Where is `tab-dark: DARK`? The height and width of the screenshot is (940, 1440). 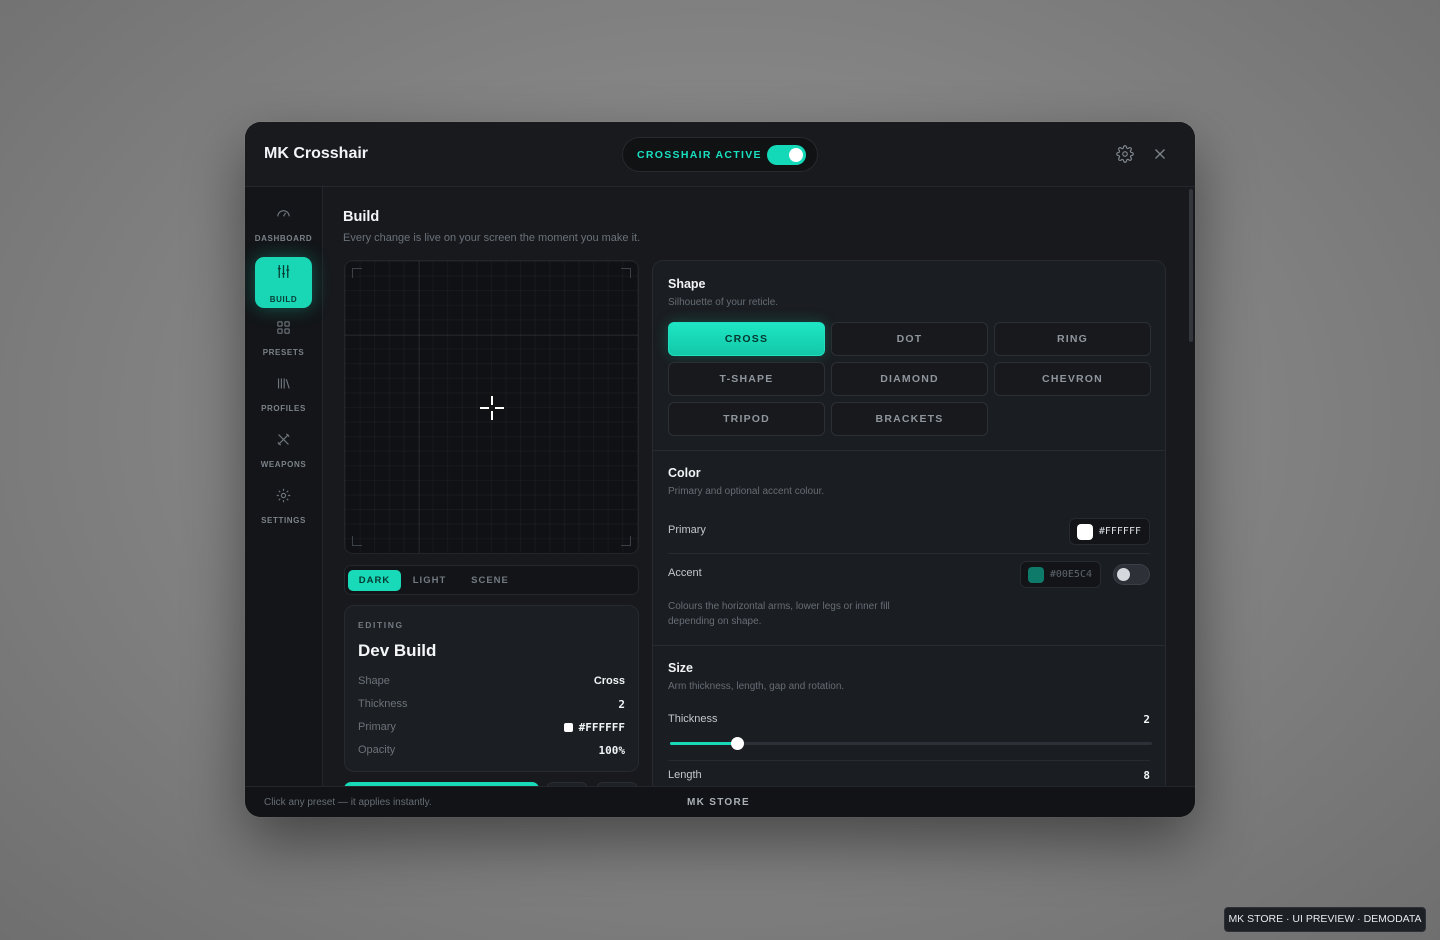
tab-dark: DARK is located at coordinates (374, 580).